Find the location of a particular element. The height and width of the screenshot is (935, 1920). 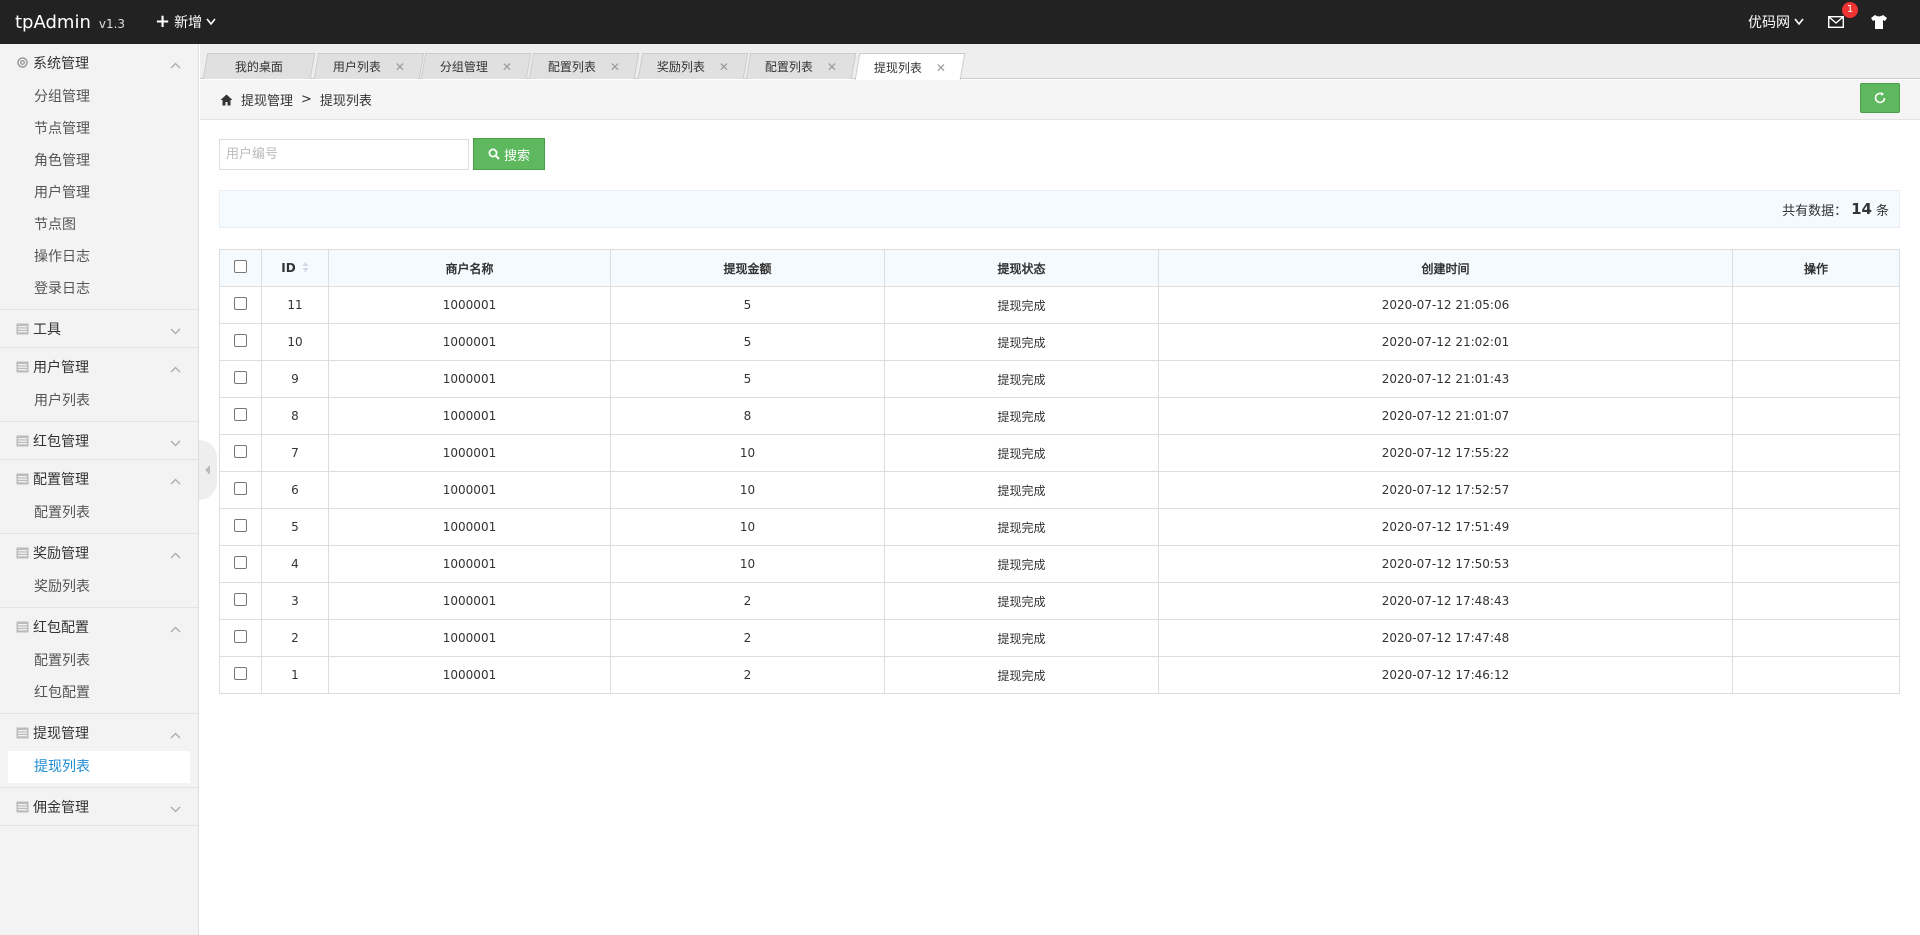

sidebar-group-header: 红包管理 is located at coordinates (99, 440).